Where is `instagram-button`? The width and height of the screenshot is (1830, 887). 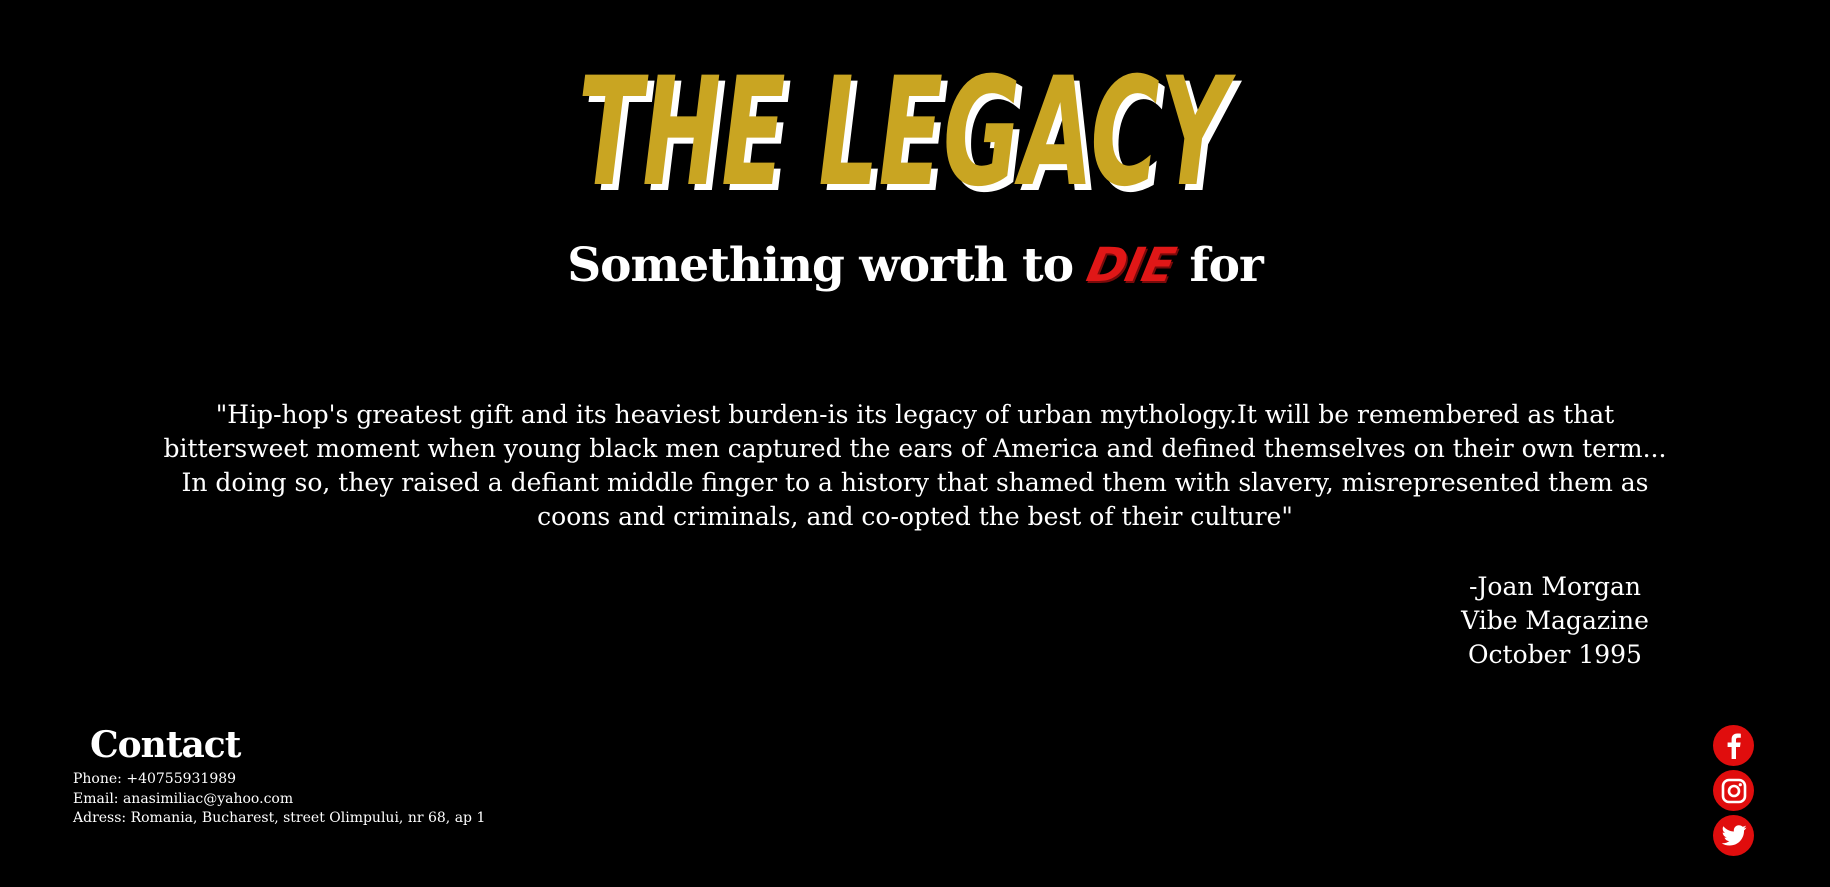
instagram-button is located at coordinates (1733, 790).